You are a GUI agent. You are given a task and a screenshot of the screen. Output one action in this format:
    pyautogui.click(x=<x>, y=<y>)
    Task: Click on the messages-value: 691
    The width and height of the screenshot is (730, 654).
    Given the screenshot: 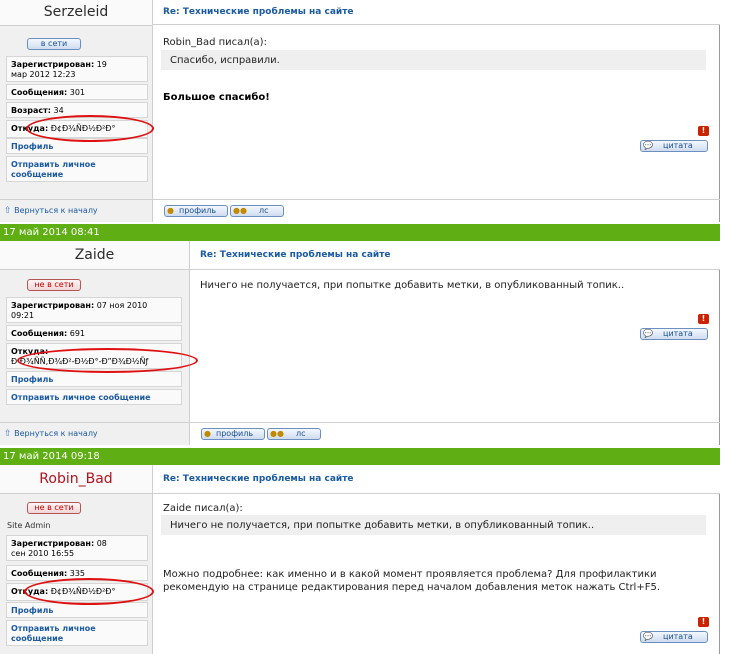 What is the action you would take?
    pyautogui.click(x=77, y=333)
    